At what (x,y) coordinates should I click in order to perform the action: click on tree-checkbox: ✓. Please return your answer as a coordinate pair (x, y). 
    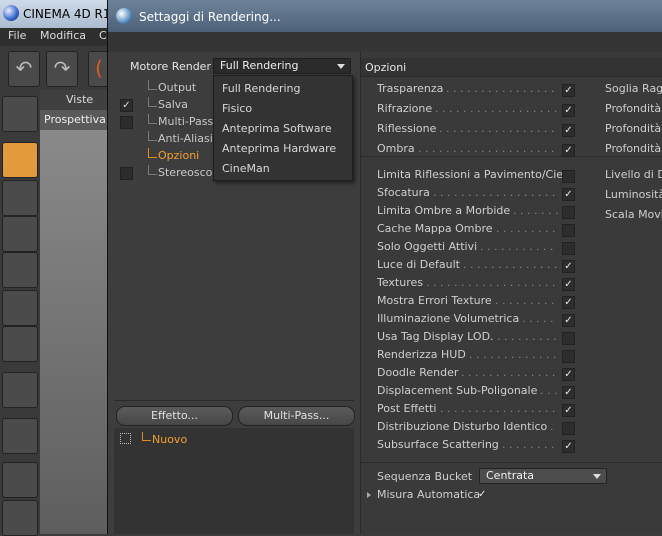
    Looking at the image, I should click on (126, 105).